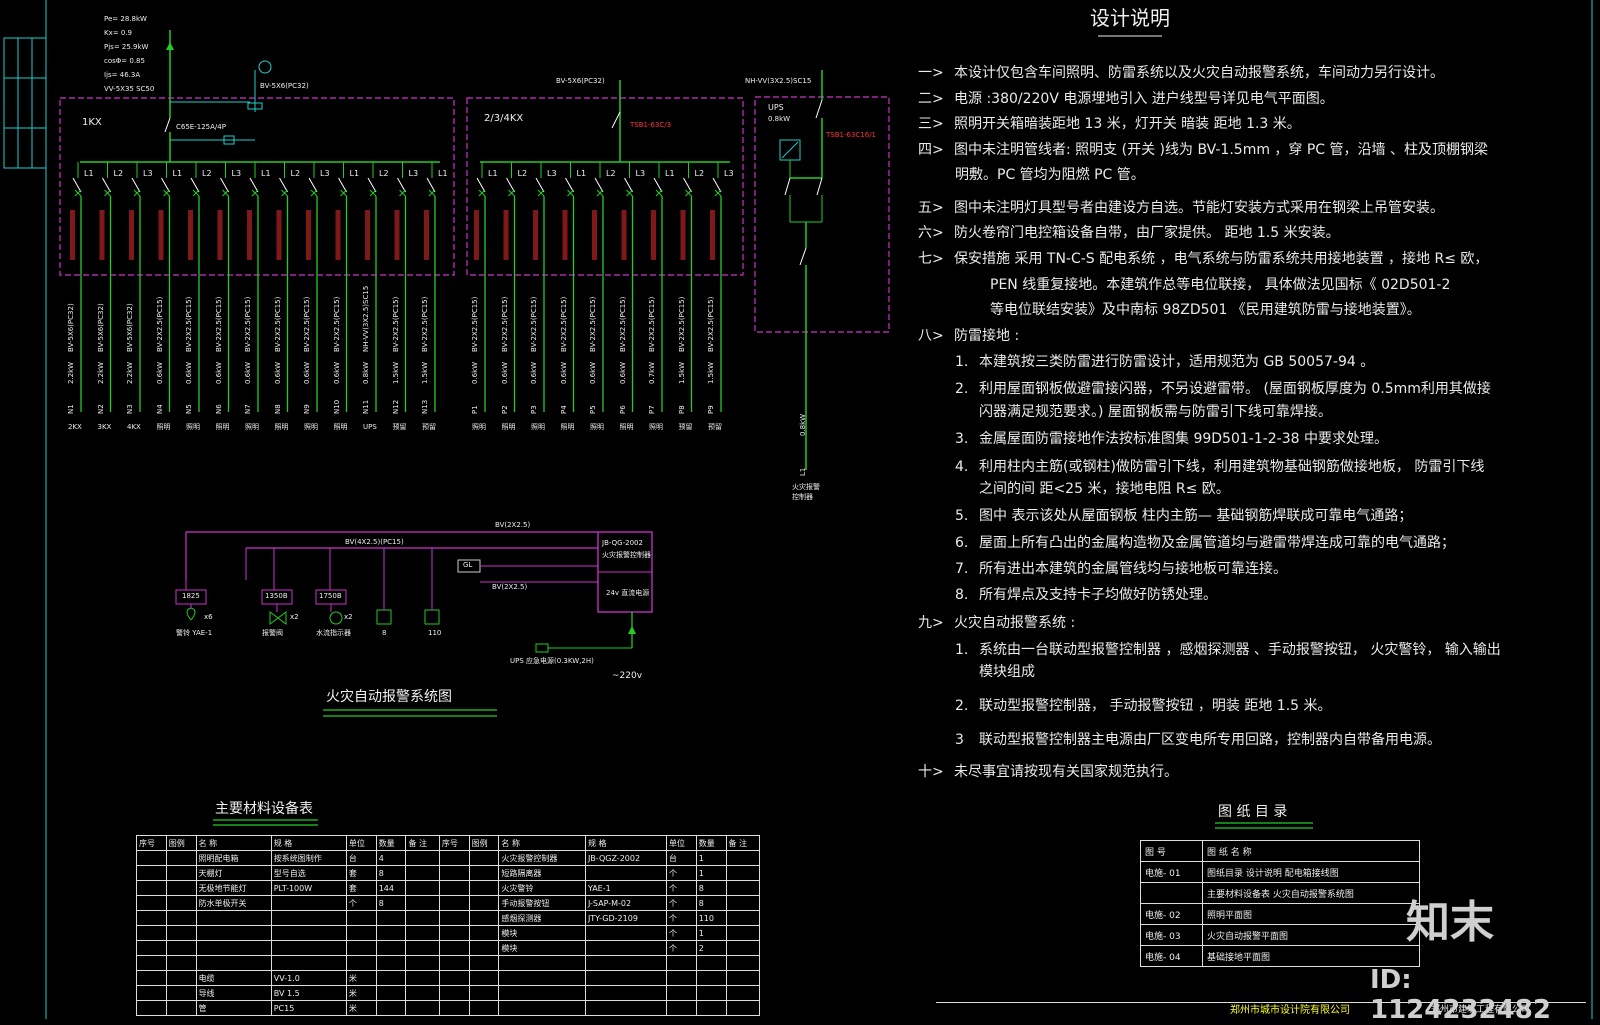 This screenshot has width=1600, height=1025. What do you see at coordinates (435, 633) in the screenshot?
I see `fire-device-name: 110` at bounding box center [435, 633].